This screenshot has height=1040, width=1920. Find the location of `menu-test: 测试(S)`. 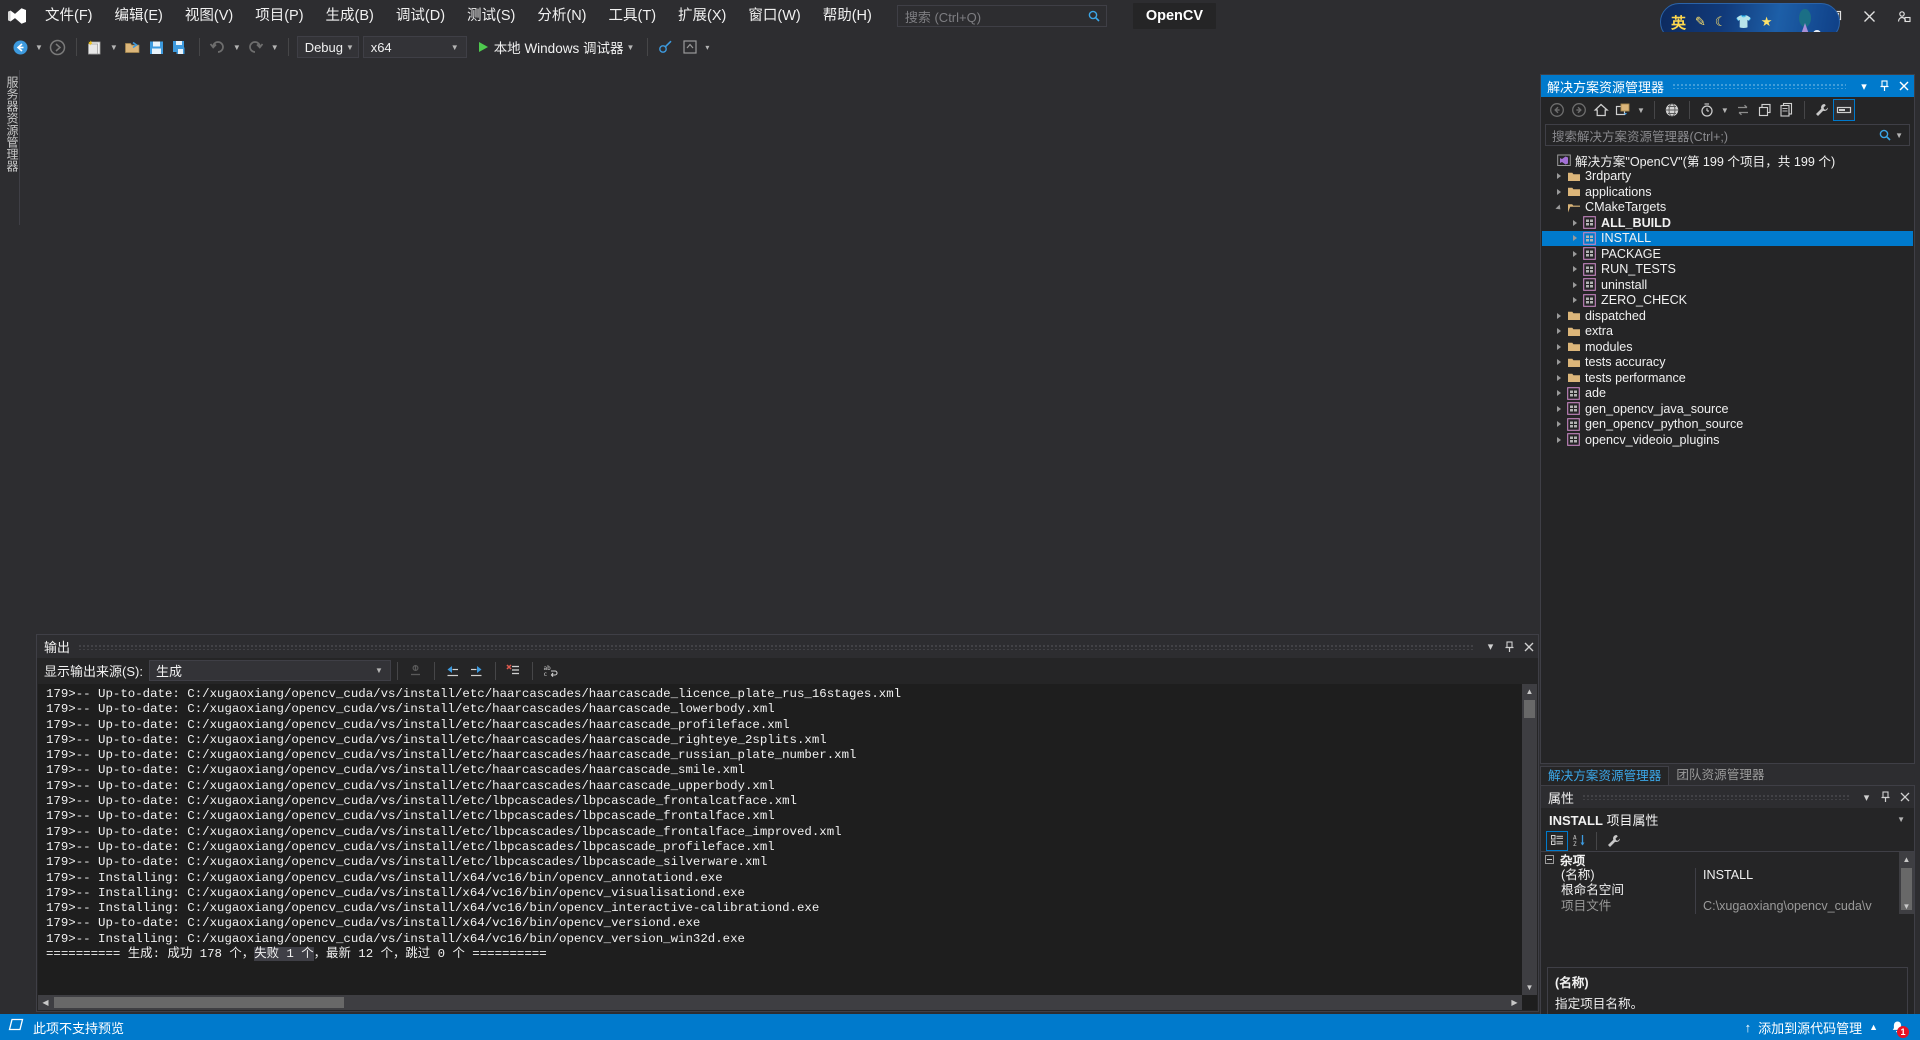

menu-test: 测试(S) is located at coordinates (491, 16).